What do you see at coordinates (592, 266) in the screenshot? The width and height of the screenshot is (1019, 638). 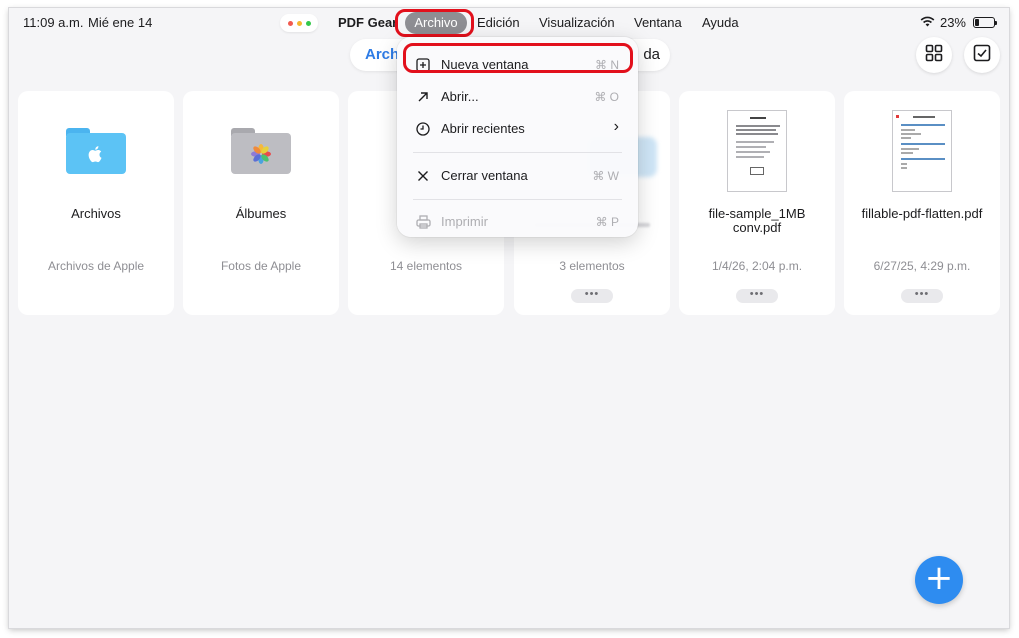 I see `card-subtitle: 3 elementos` at bounding box center [592, 266].